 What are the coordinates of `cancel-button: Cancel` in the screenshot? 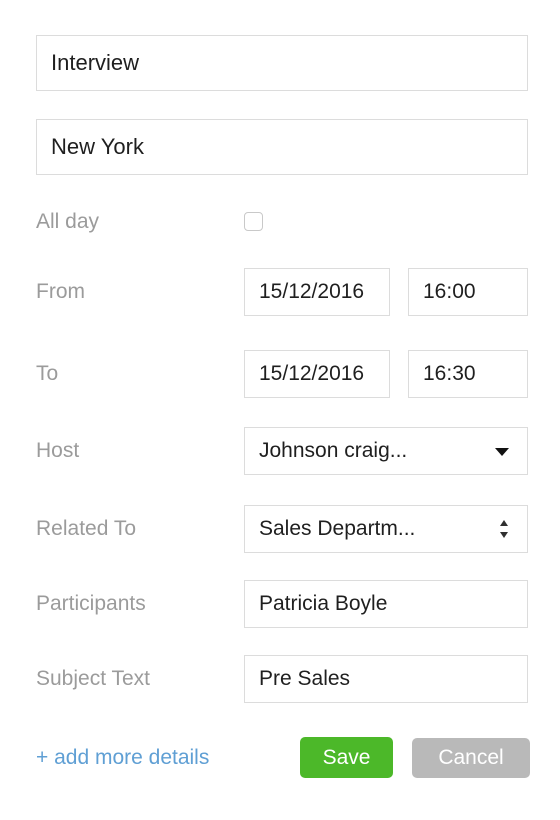 It's located at (471, 758).